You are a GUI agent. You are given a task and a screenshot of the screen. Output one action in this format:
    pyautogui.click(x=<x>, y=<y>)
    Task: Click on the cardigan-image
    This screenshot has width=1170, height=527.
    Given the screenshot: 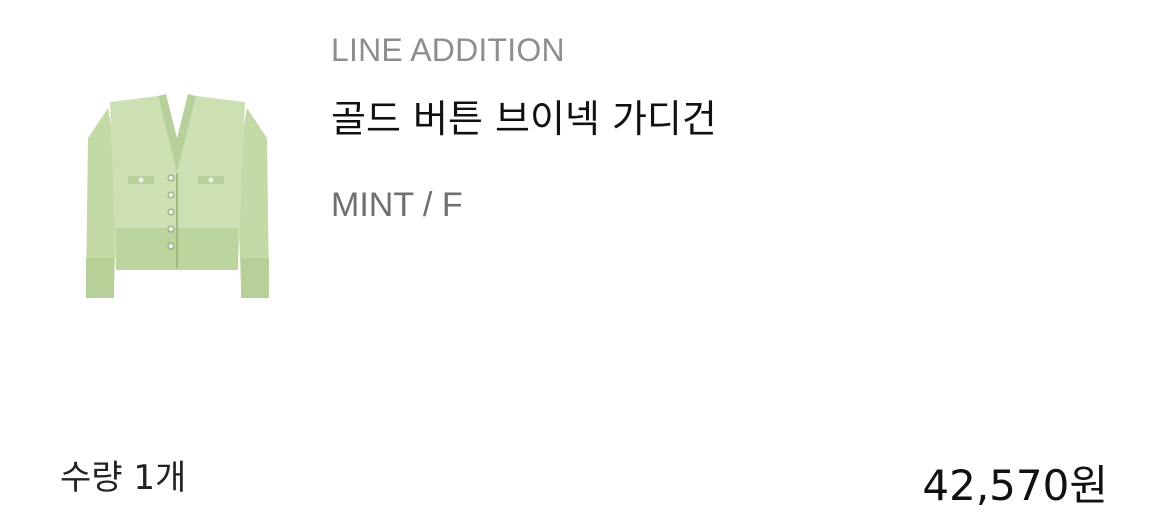 What is the action you would take?
    pyautogui.click(x=177, y=196)
    